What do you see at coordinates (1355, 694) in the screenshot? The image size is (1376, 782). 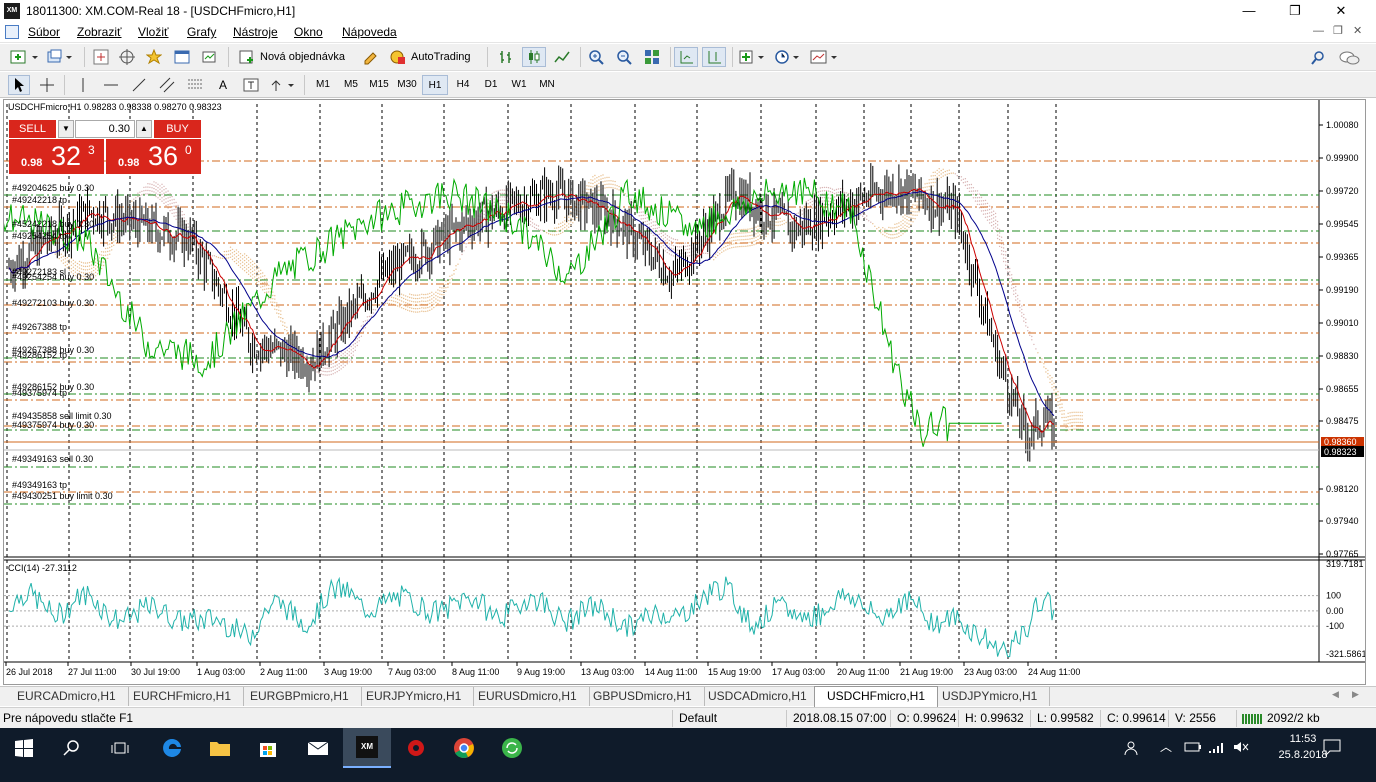 I see `tab-scroll-right-icon: ▶` at bounding box center [1355, 694].